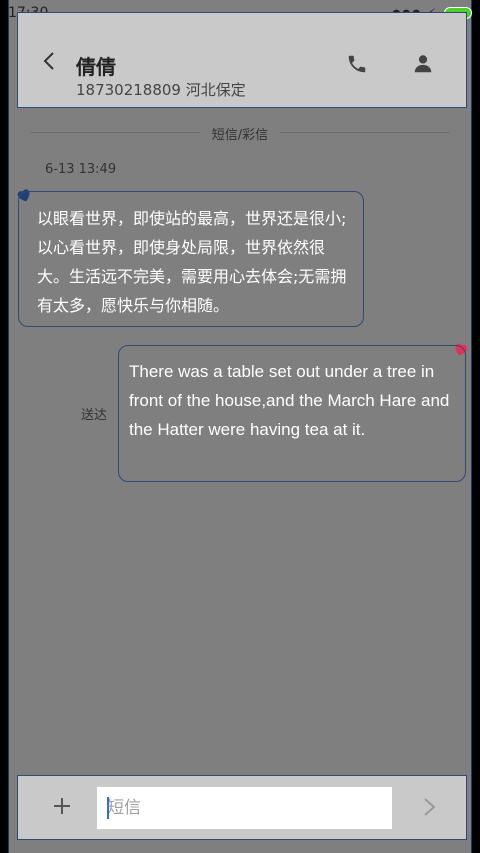  What do you see at coordinates (423, 64) in the screenshot?
I see `person-icon` at bounding box center [423, 64].